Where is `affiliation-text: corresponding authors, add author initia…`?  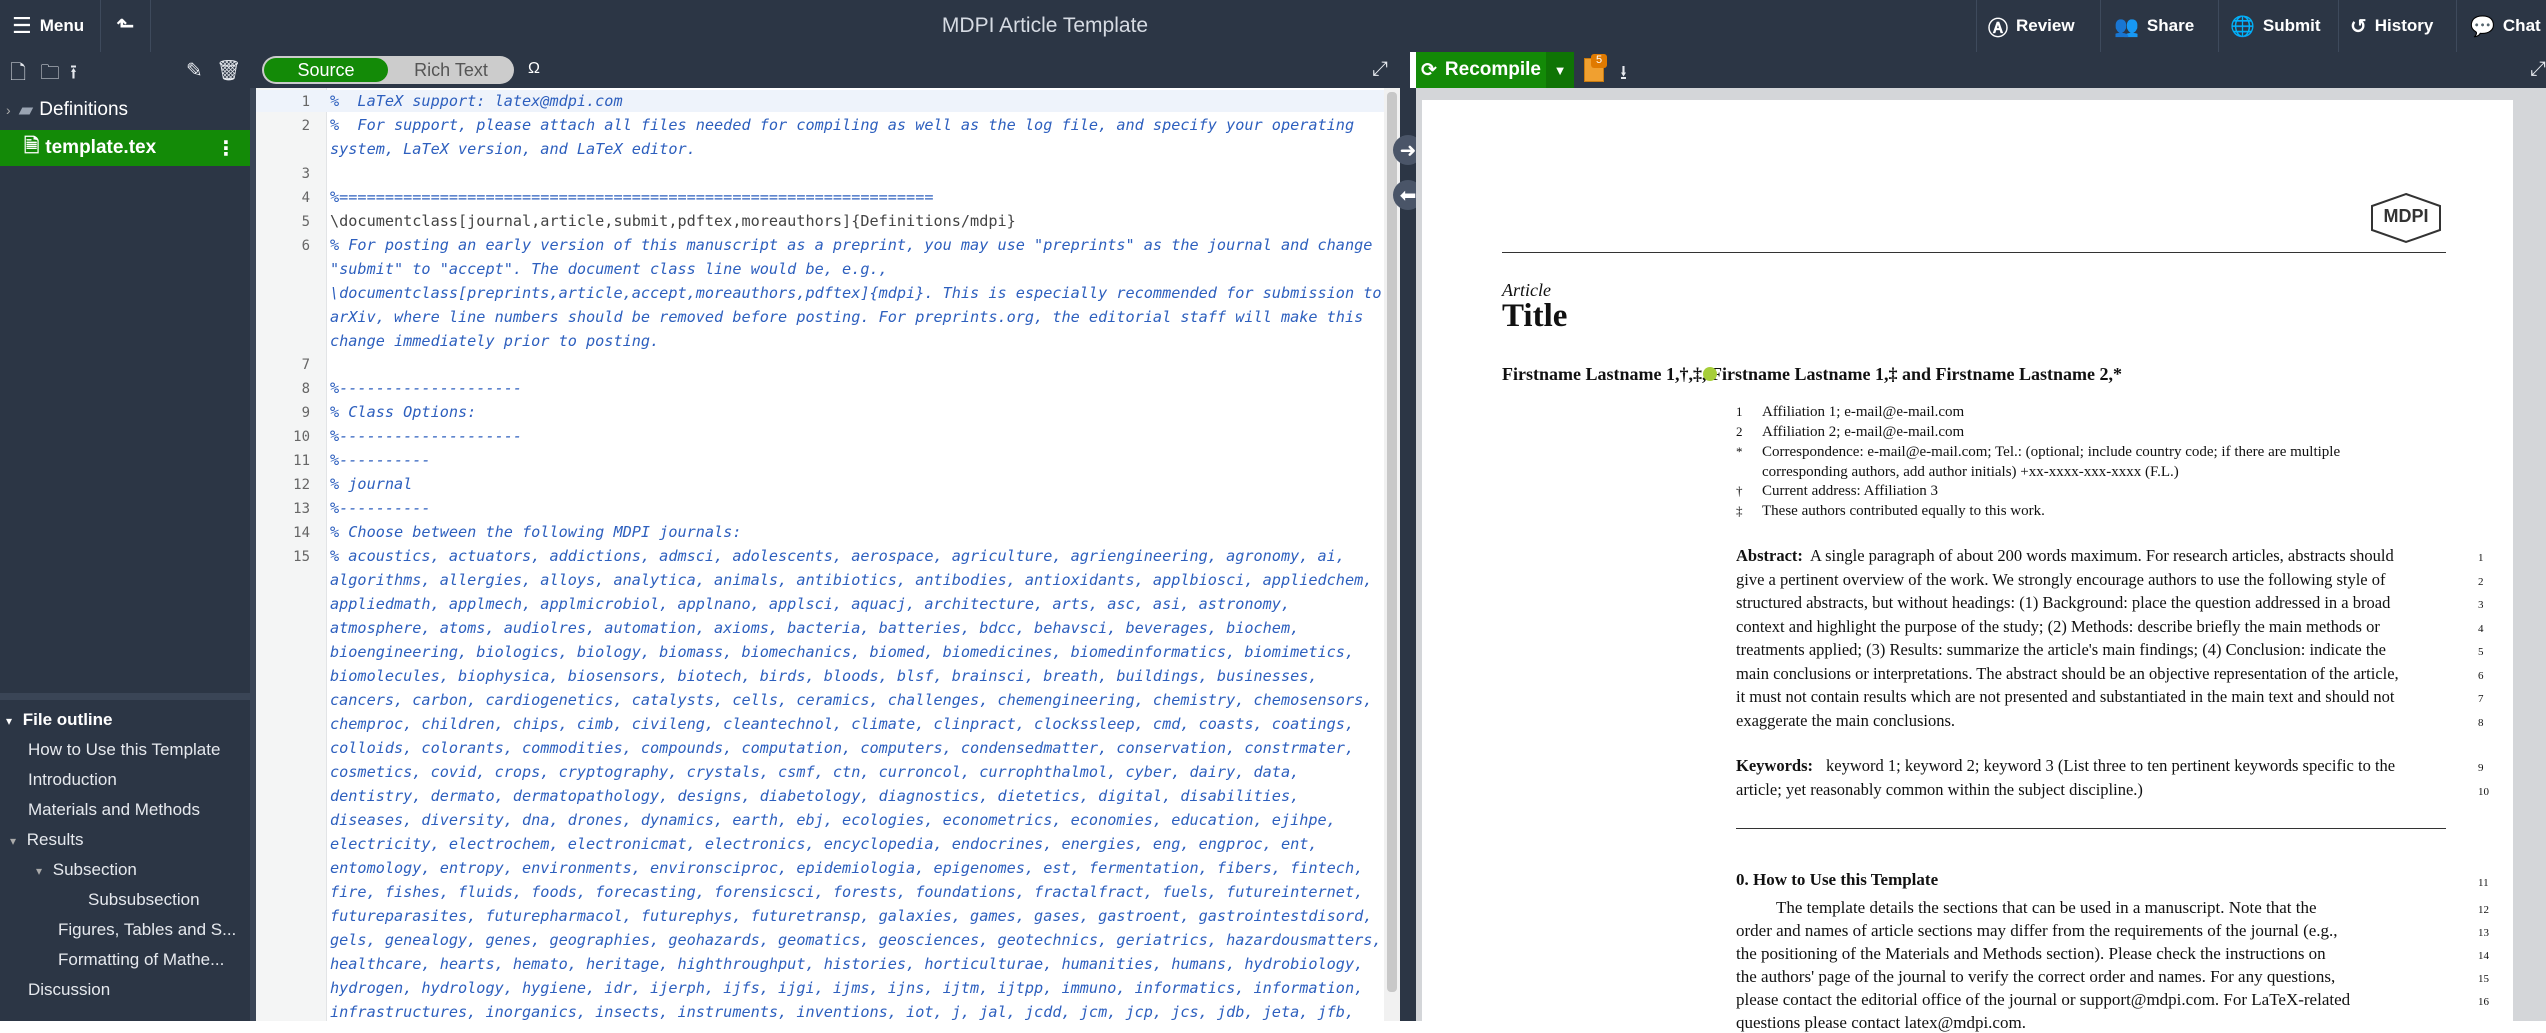
affiliation-text: corresponding authors, add author initia… is located at coordinates (1970, 472).